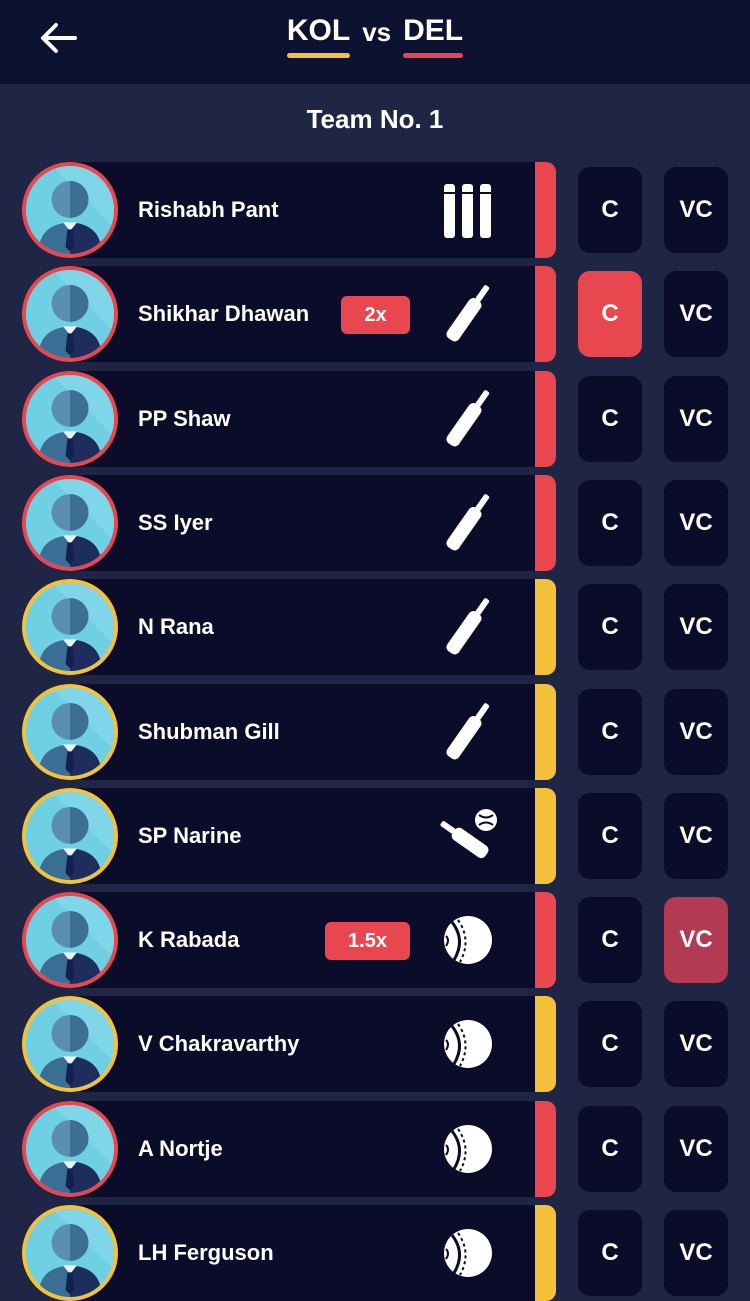  What do you see at coordinates (176, 627) in the screenshot?
I see `player-name: N Rana` at bounding box center [176, 627].